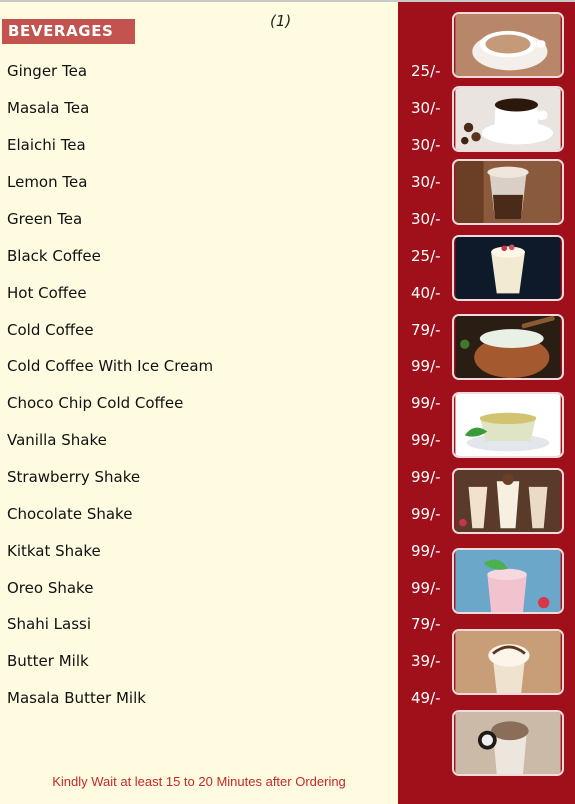 The width and height of the screenshot is (575, 804). Describe the element at coordinates (50, 588) in the screenshot. I see `menu-item-name: Oreo Shake` at that location.